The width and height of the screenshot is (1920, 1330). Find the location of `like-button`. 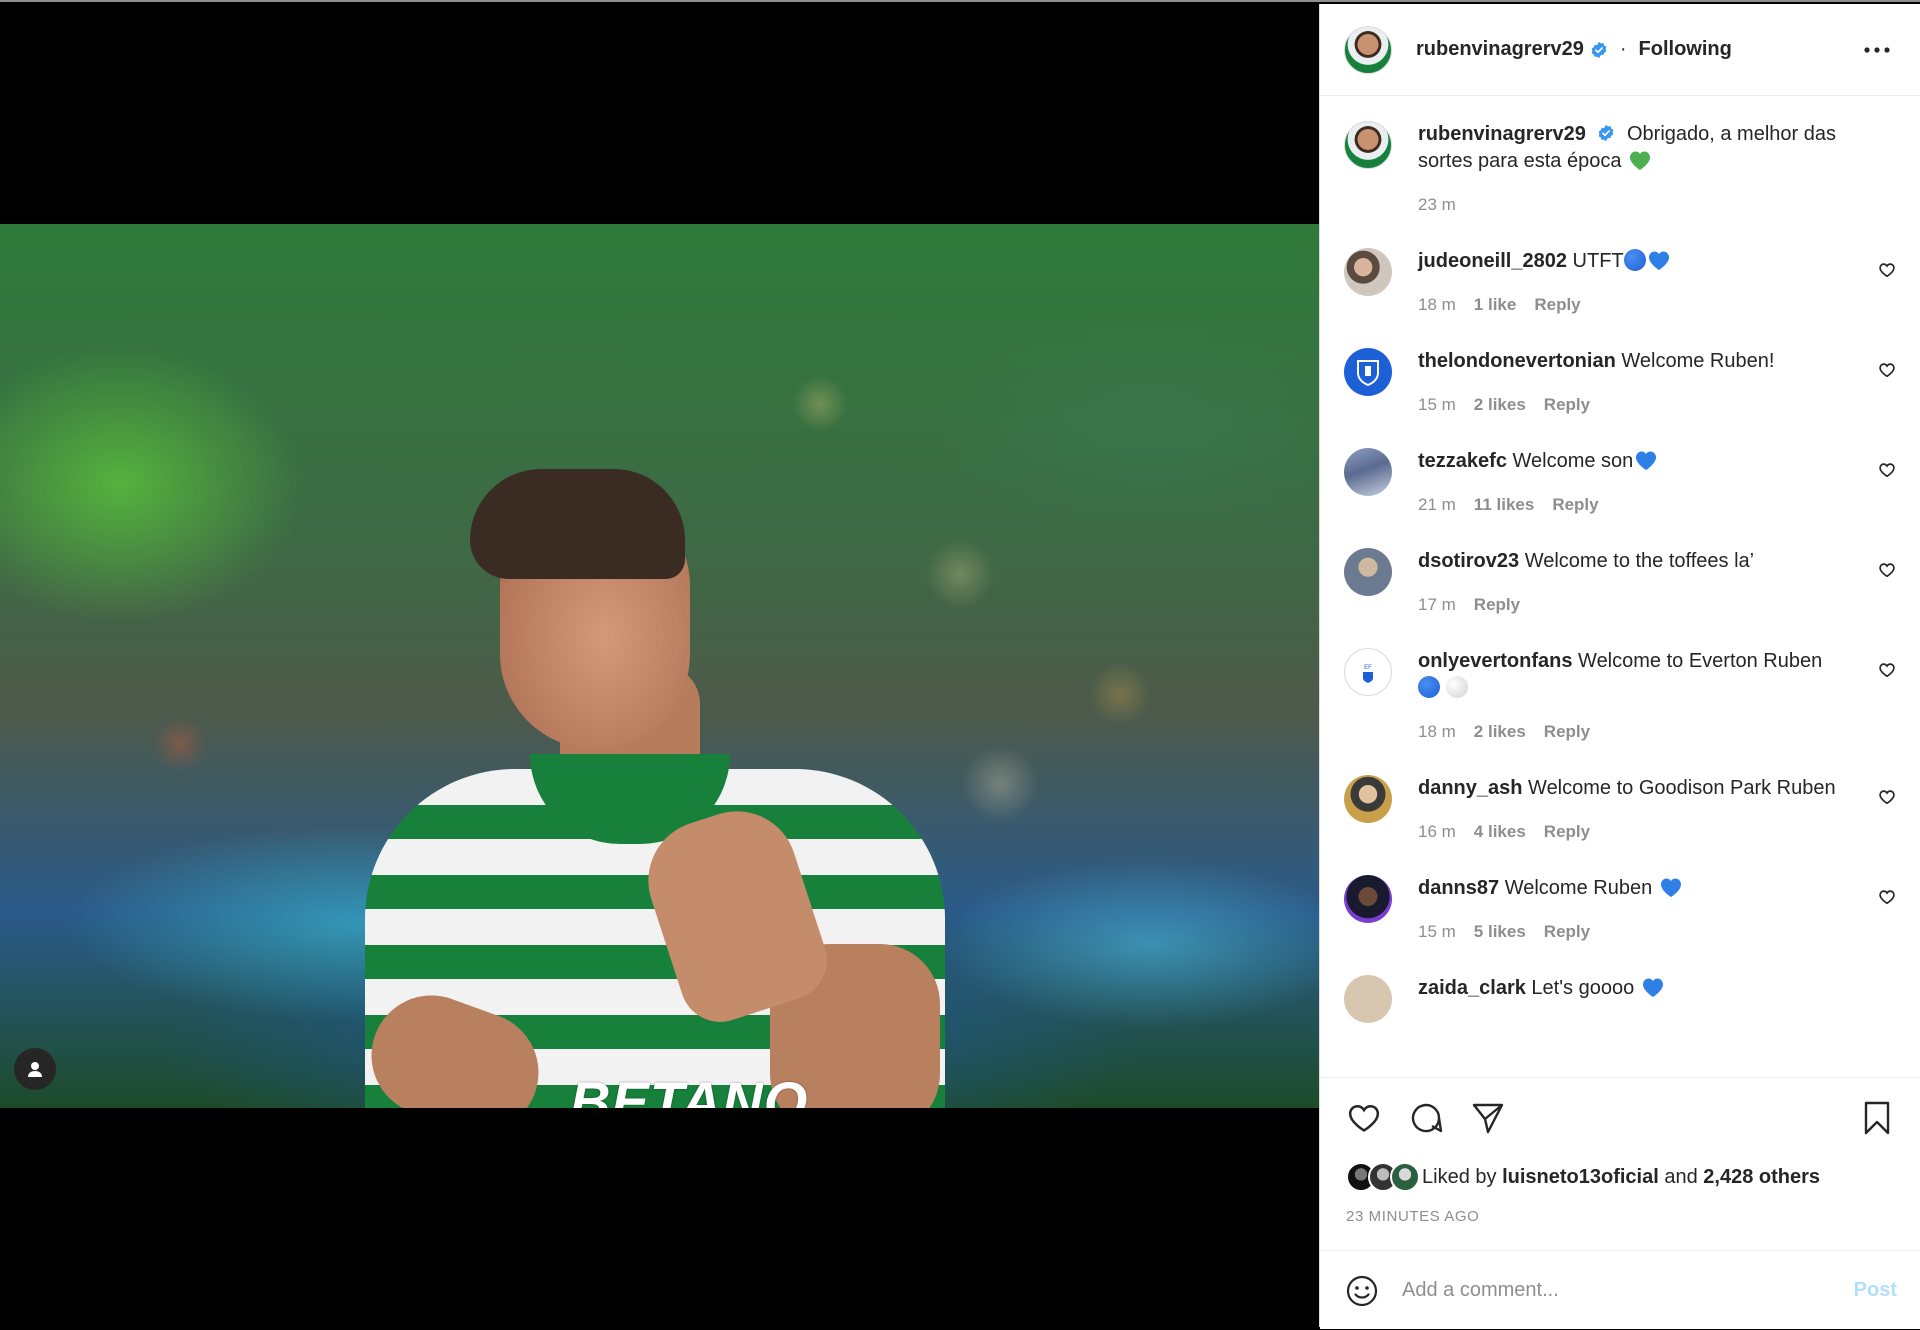

like-button is located at coordinates (1364, 1118).